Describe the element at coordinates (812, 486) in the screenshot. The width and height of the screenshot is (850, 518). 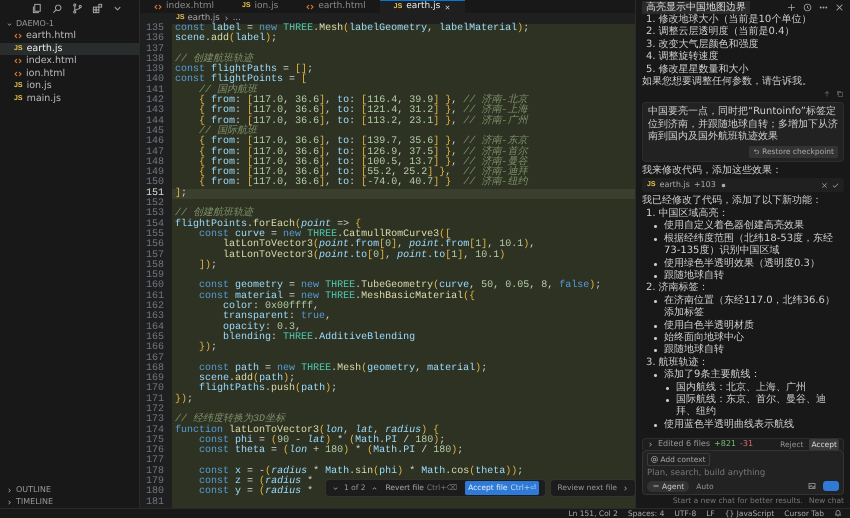
I see `image-icon` at that location.